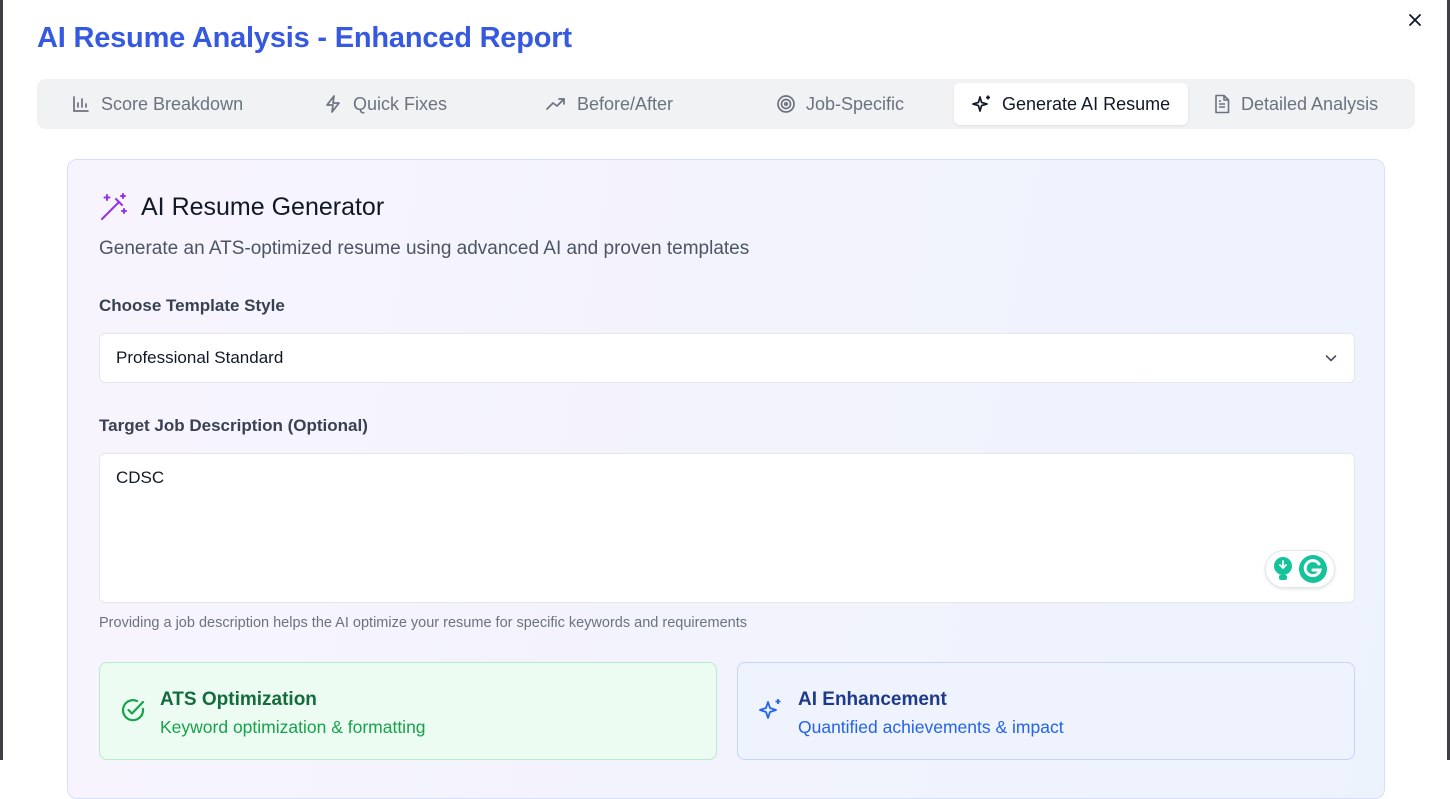 The image size is (1450, 799). I want to click on magic-wand-icon, so click(114, 206).